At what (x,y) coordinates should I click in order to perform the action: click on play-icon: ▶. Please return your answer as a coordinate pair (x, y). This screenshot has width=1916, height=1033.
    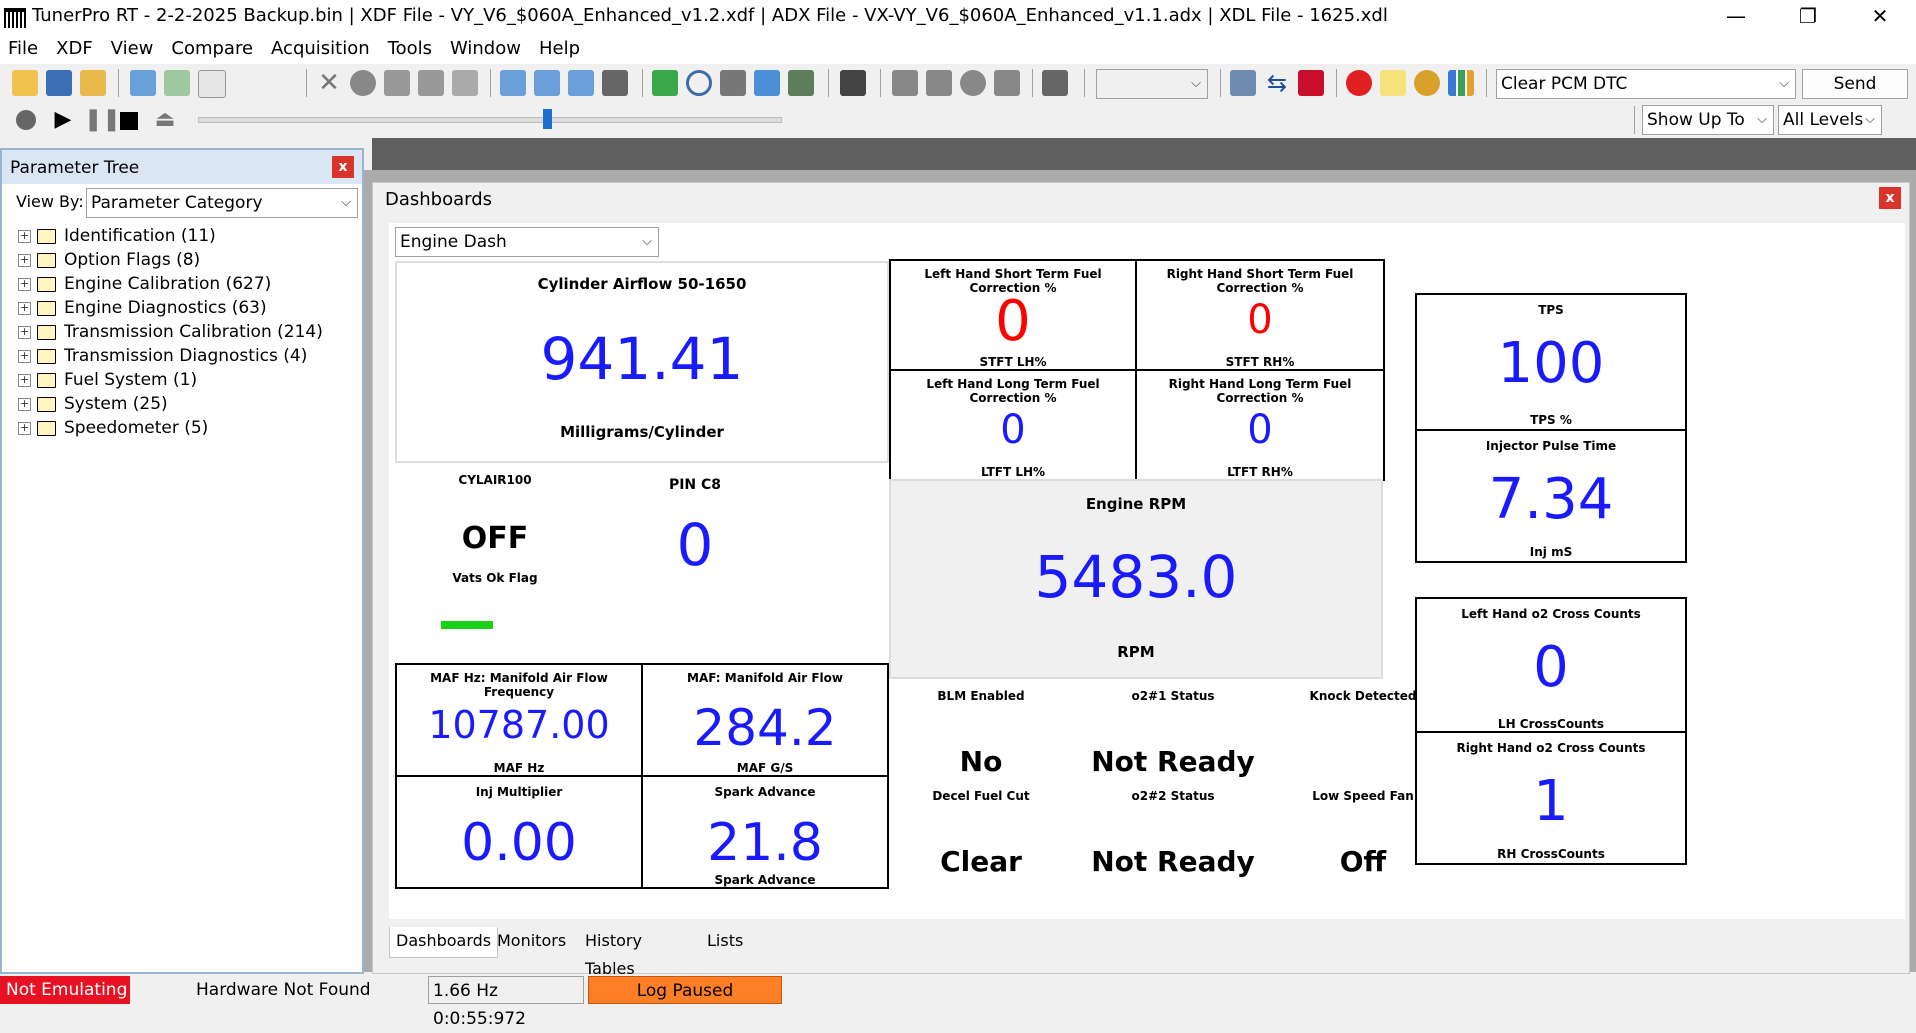
    Looking at the image, I should click on (63, 121).